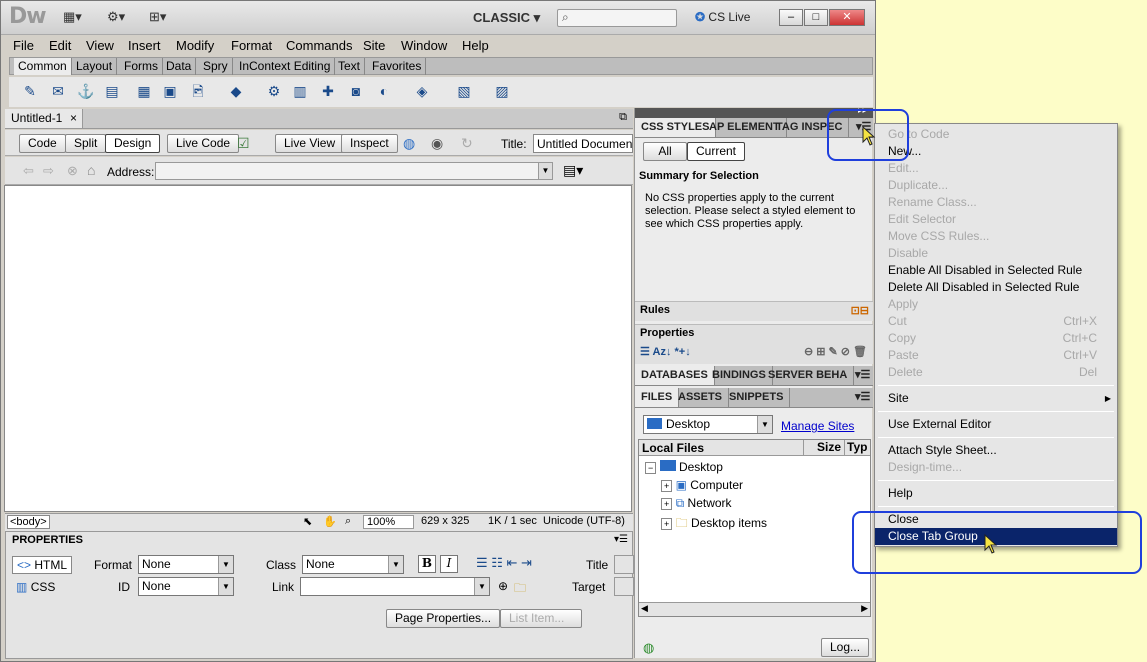 The image size is (1147, 662). I want to click on menu-item-delete: Delete Del, so click(996, 372).